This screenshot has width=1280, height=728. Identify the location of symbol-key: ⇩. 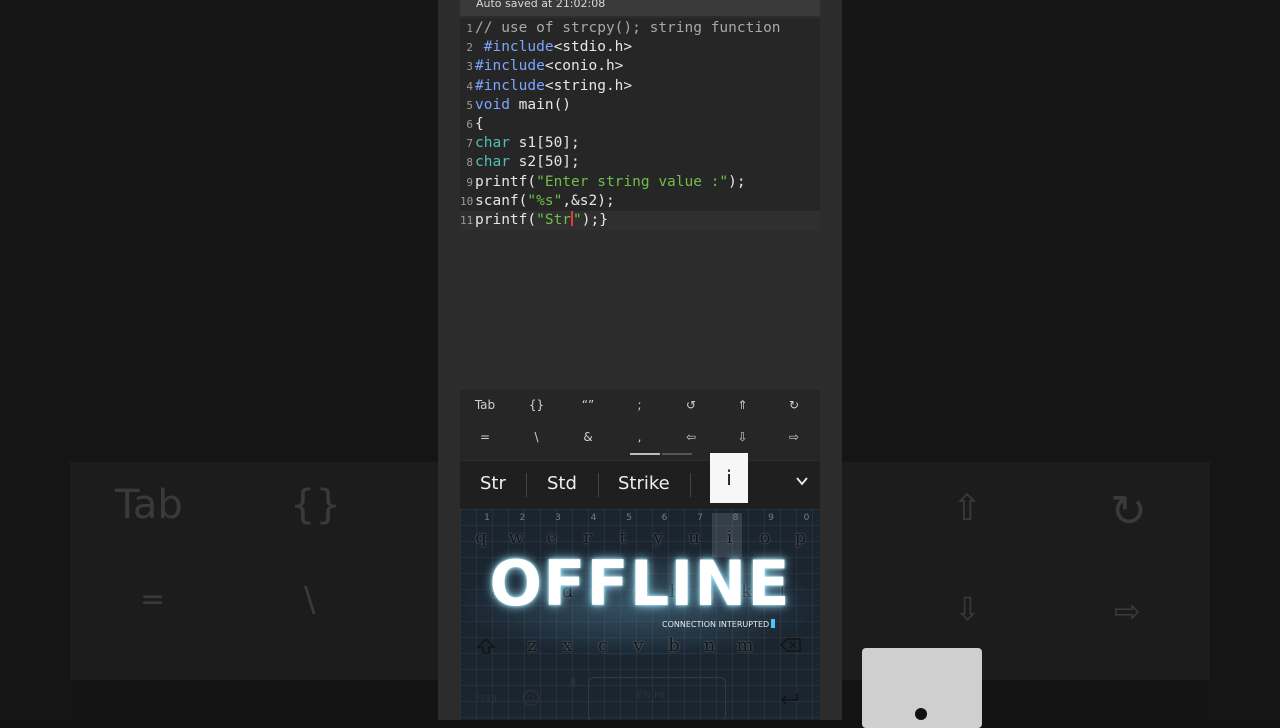
(743, 437).